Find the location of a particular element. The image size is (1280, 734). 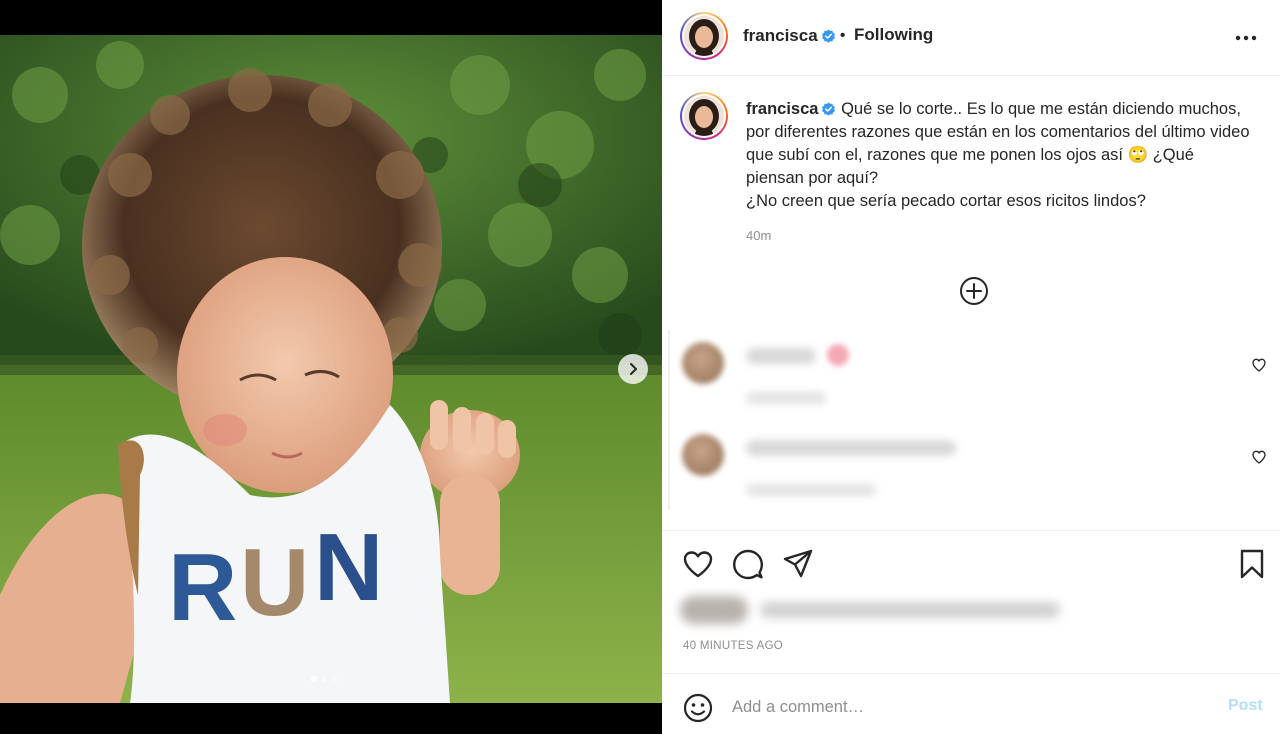

bookmark-icon is located at coordinates (1252, 564).